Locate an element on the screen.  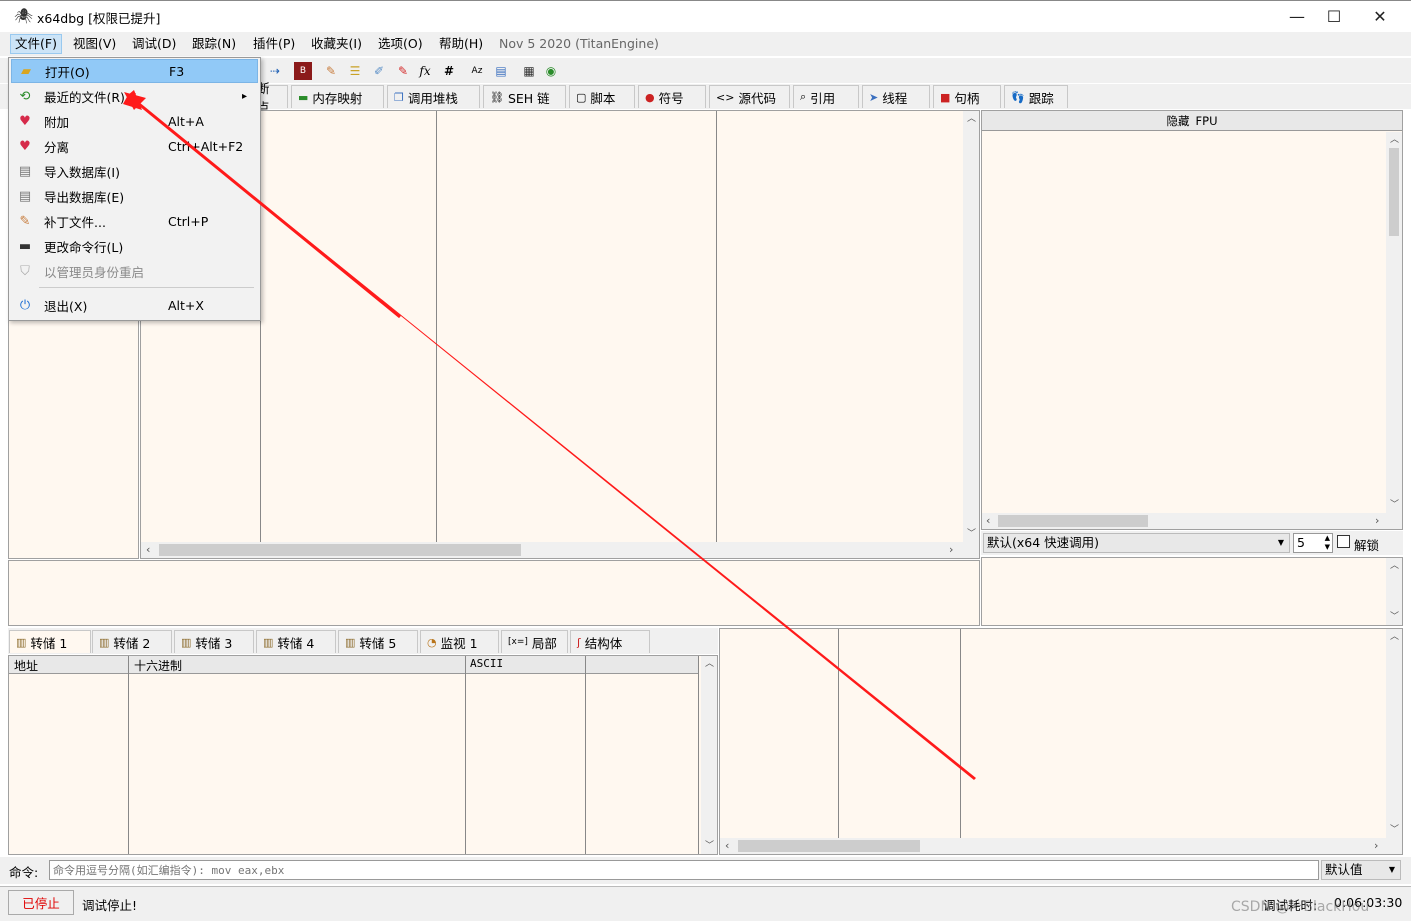
tab-locals: [x=] 局部 is located at coordinates (534, 641).